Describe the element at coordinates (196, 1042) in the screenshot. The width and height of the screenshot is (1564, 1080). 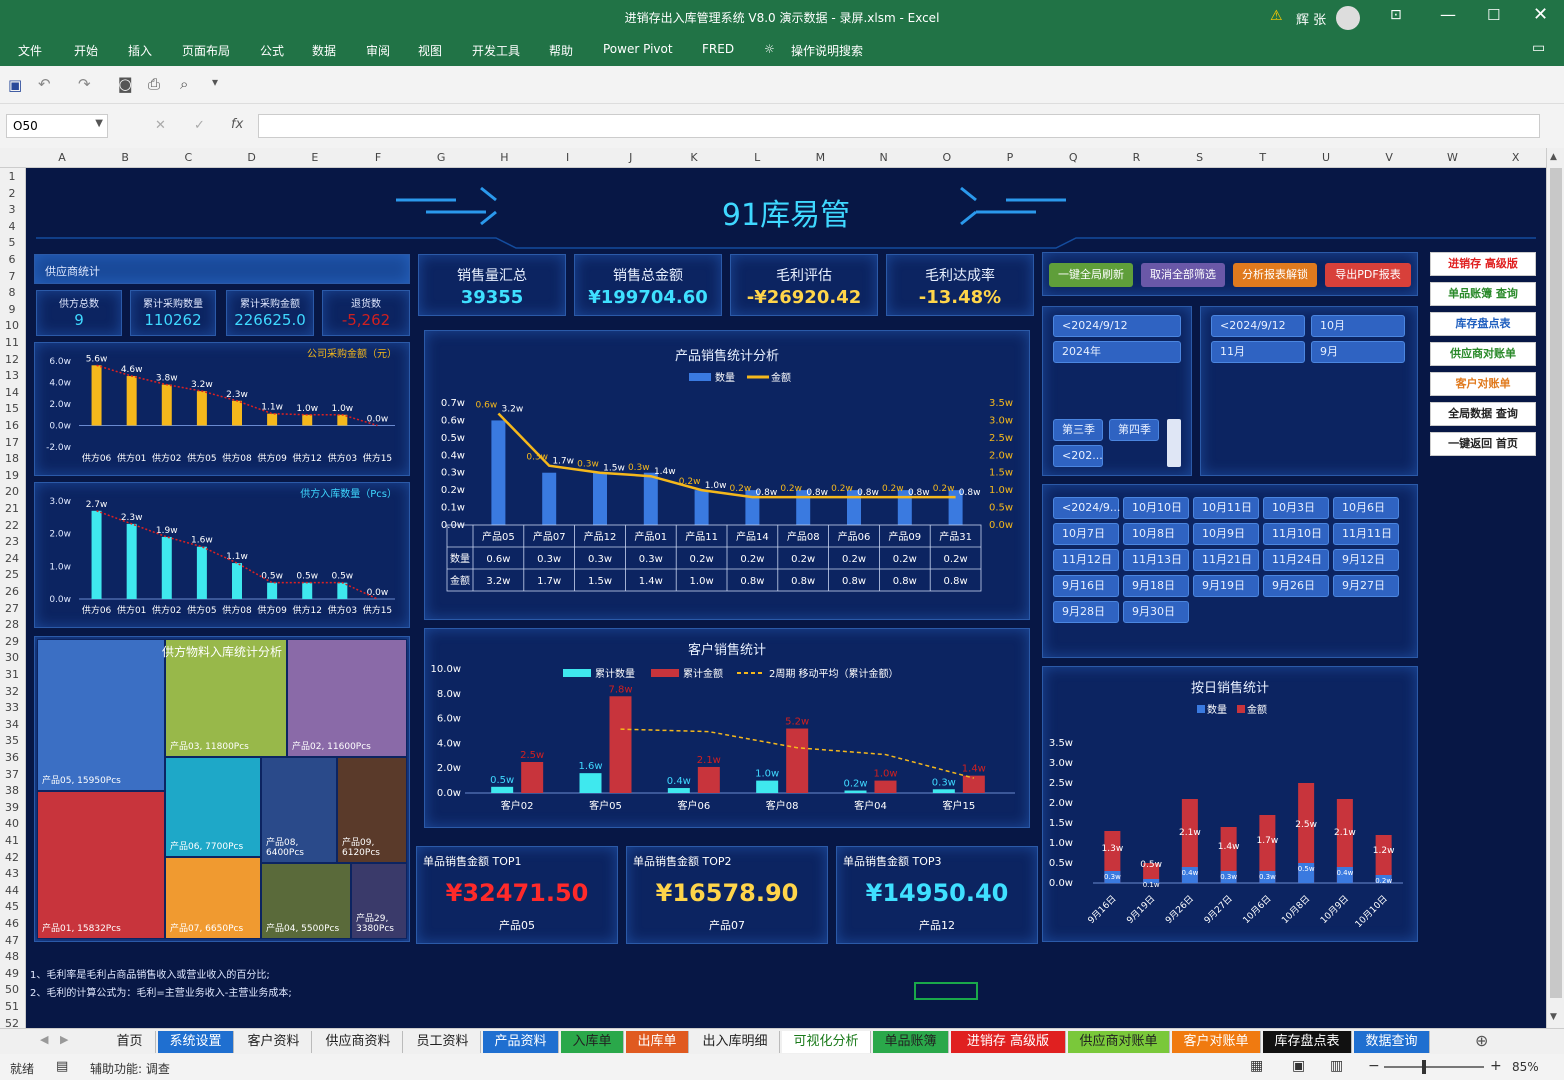
I see `sheet-tab: 系统设置` at that location.